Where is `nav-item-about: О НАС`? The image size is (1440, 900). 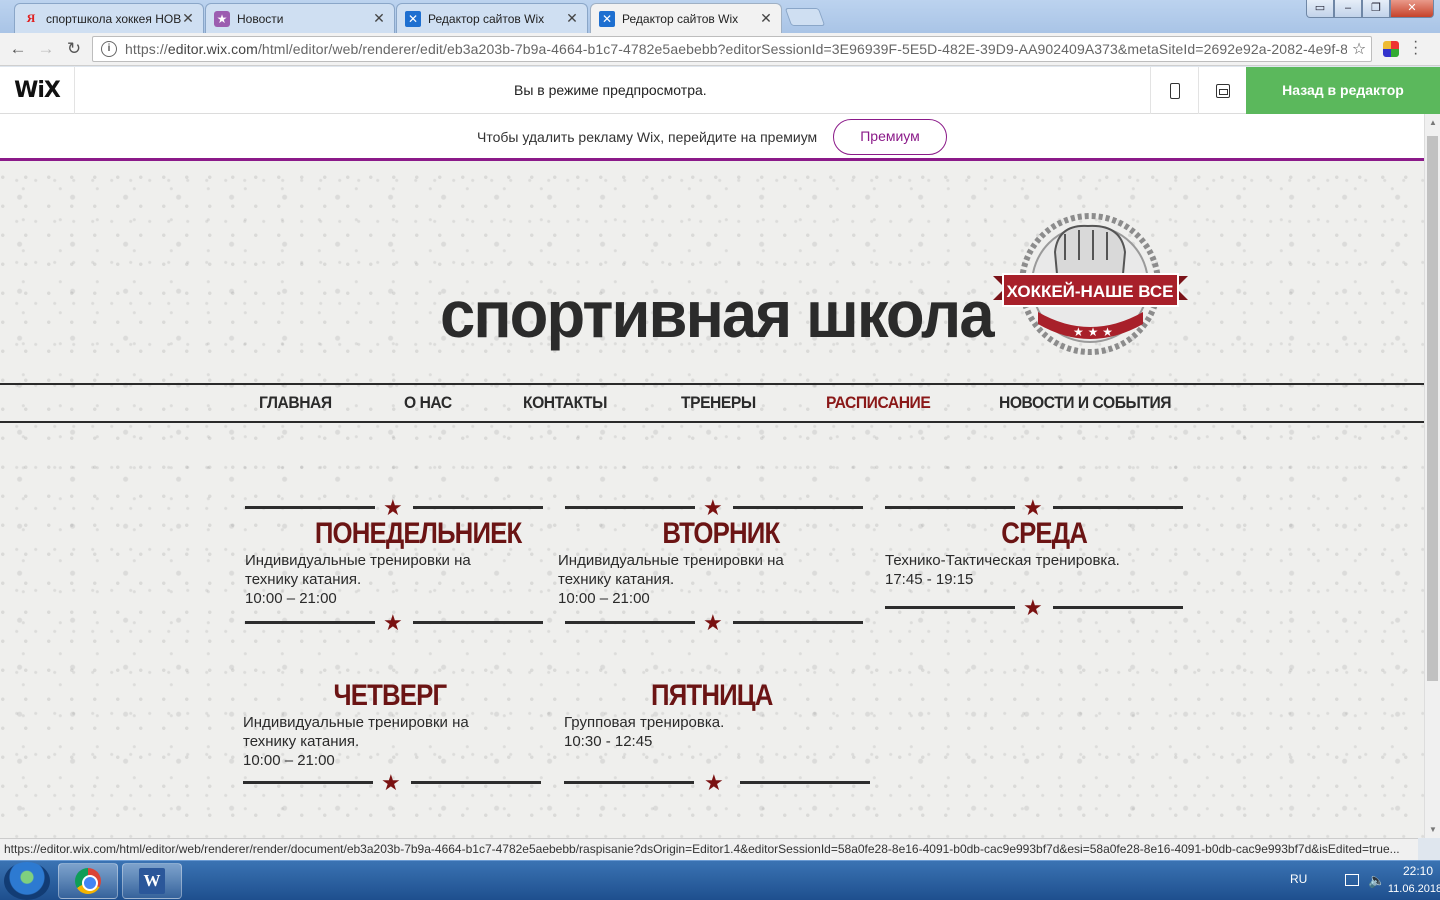 nav-item-about: О НАС is located at coordinates (428, 403).